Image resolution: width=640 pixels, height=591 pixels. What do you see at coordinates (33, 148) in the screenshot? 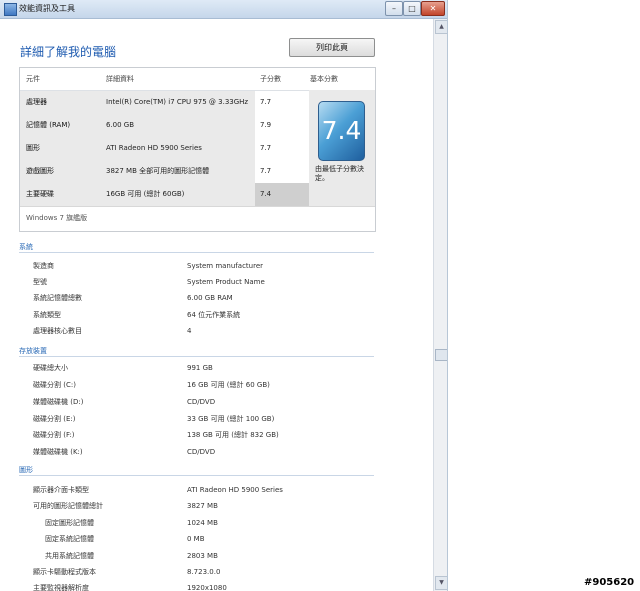
I see `component-name: 圖形` at bounding box center [33, 148].